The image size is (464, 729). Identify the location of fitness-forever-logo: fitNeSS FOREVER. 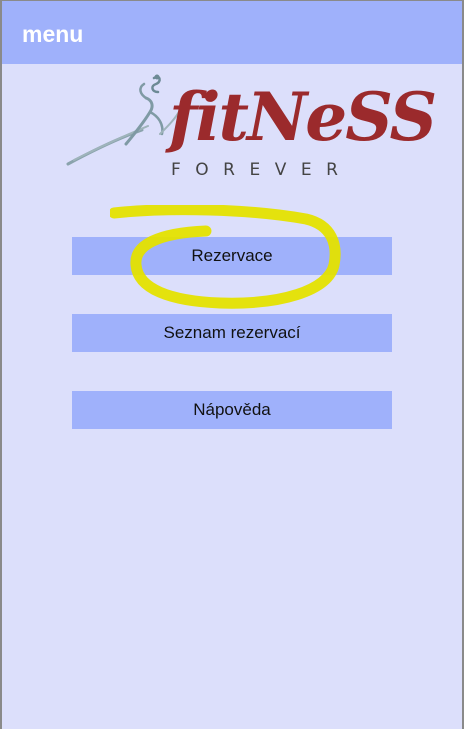
(250, 127).